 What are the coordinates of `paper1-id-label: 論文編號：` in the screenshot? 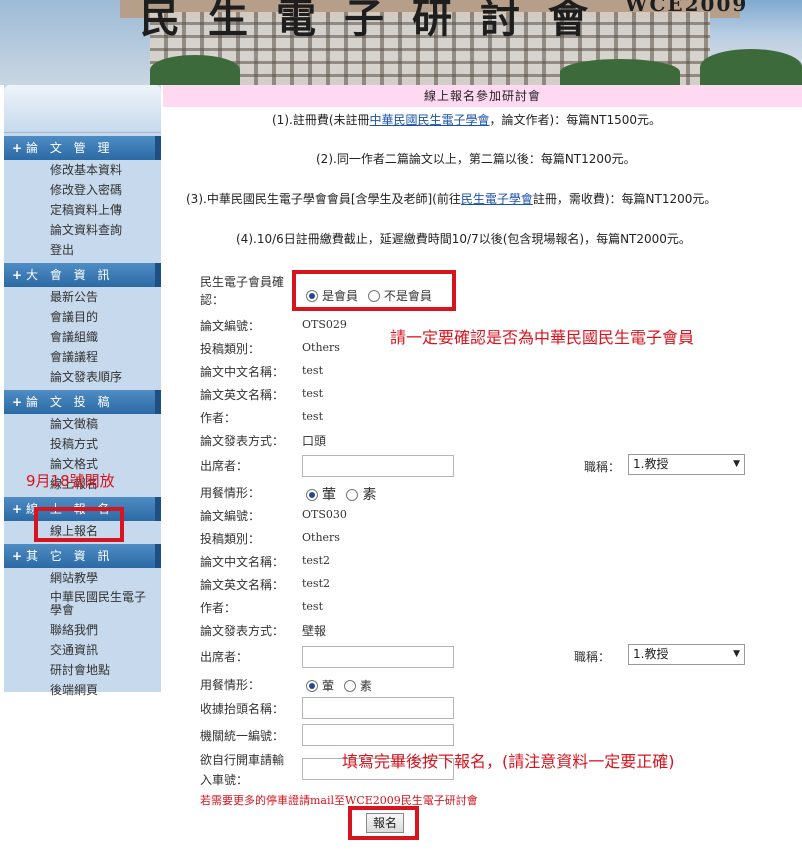 It's located at (230, 326).